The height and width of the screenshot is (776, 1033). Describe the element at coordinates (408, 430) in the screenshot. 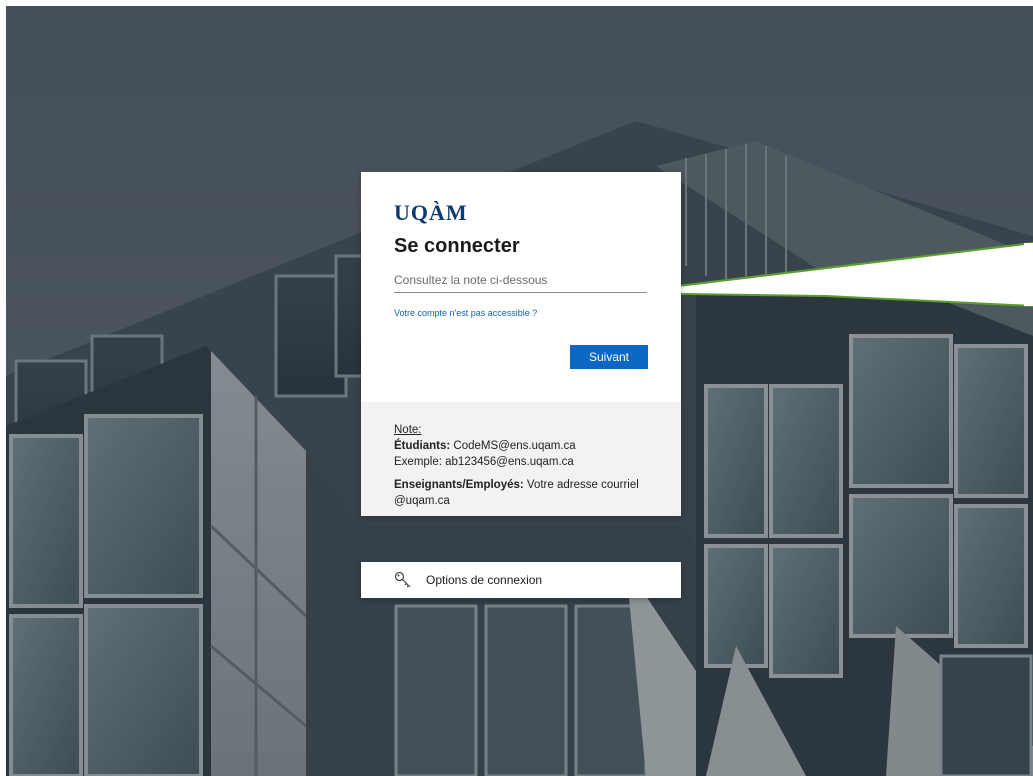

I see `note-heading: Note:` at that location.